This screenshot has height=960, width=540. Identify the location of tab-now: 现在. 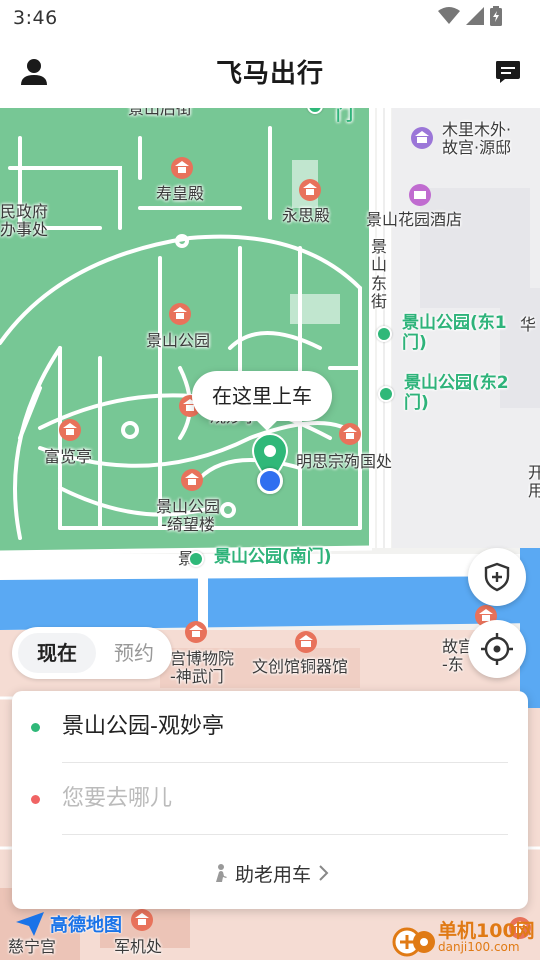
(57, 653).